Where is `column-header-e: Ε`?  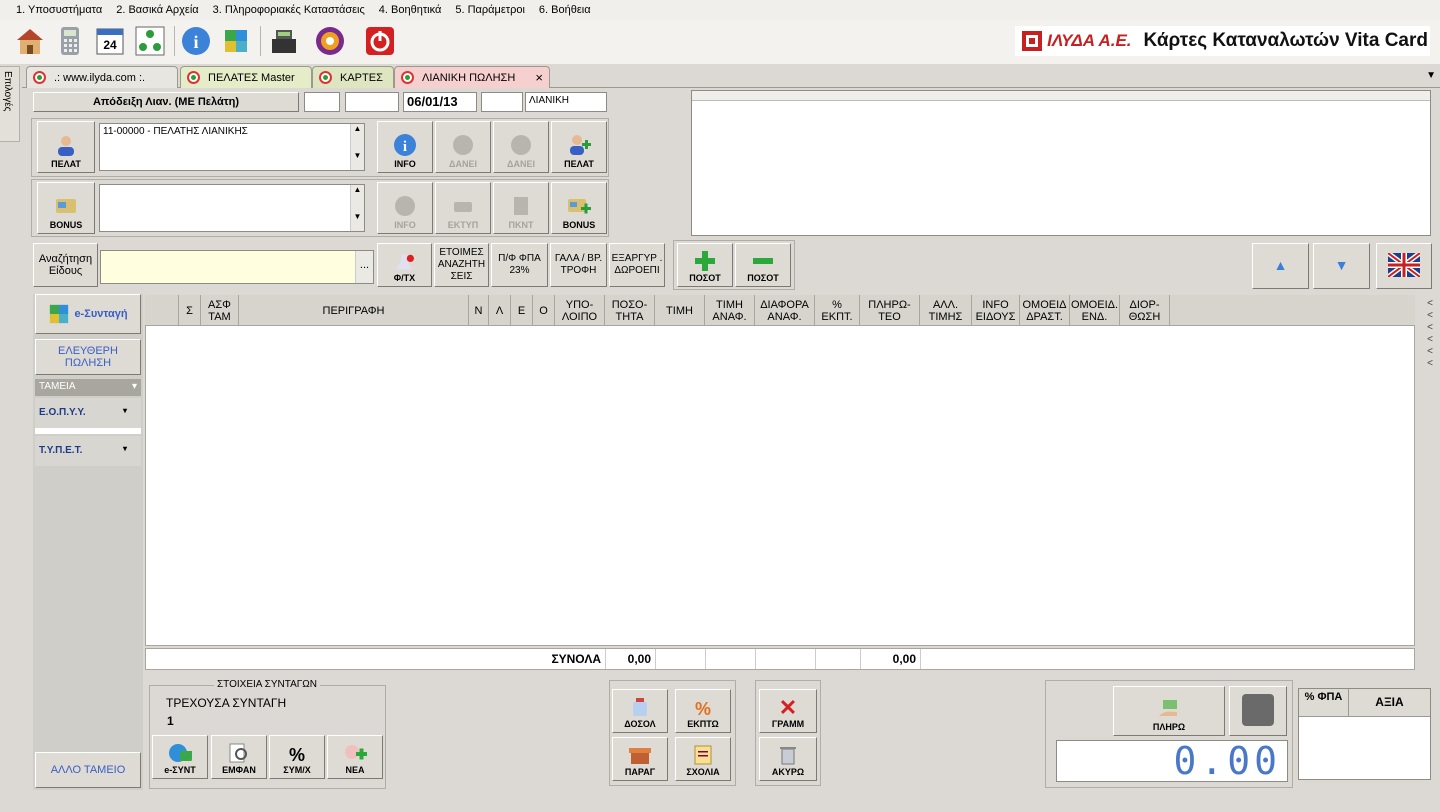 column-header-e: Ε is located at coordinates (522, 310).